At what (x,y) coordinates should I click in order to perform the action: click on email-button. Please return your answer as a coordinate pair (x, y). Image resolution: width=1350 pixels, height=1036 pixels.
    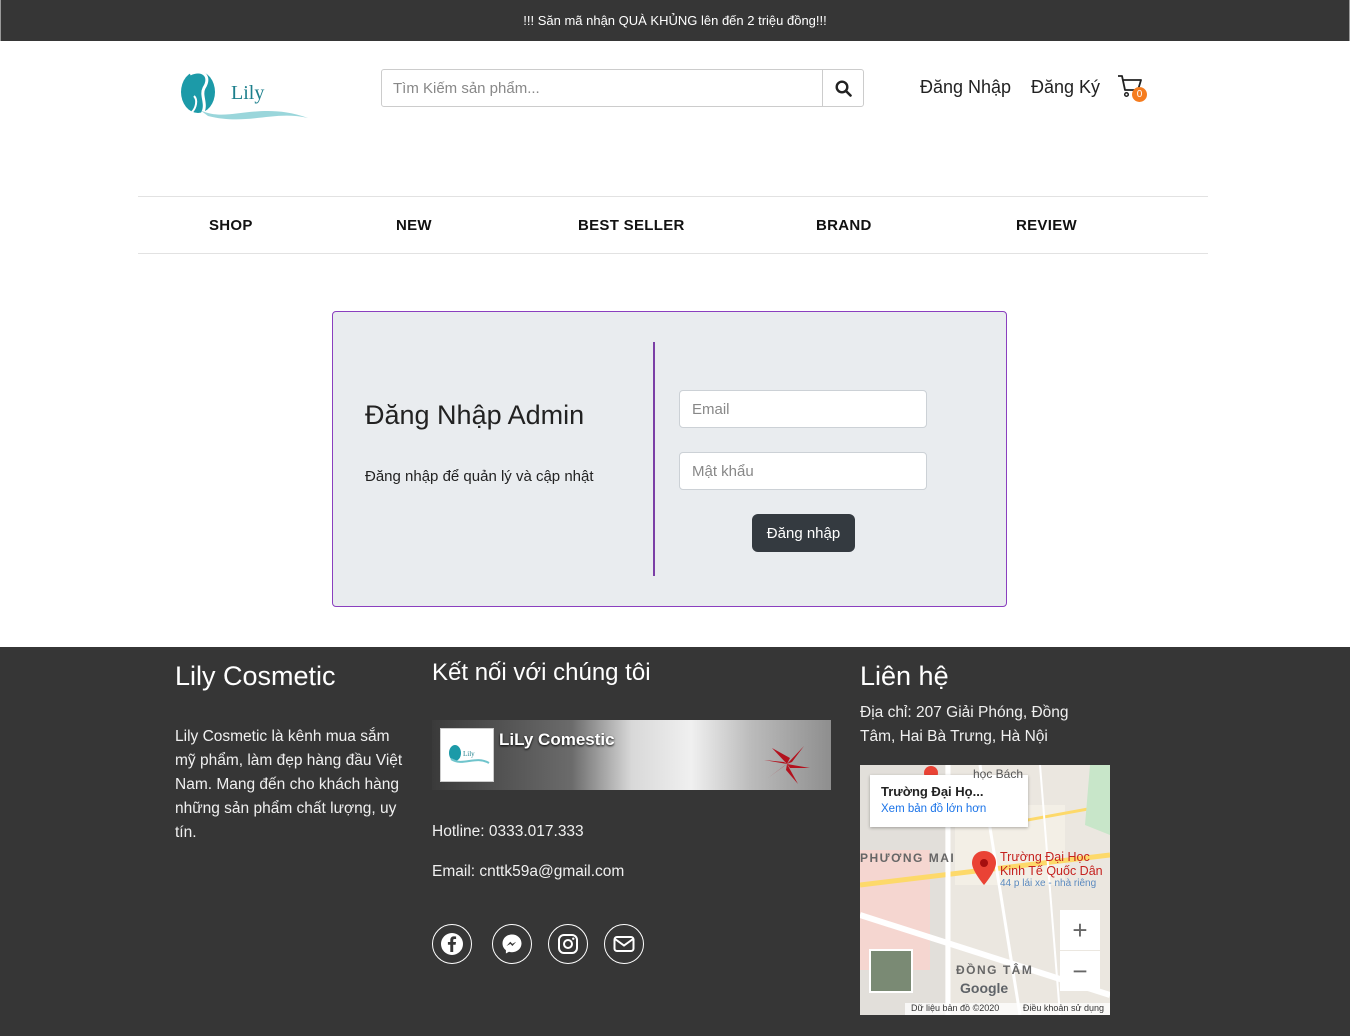
    Looking at the image, I should click on (624, 944).